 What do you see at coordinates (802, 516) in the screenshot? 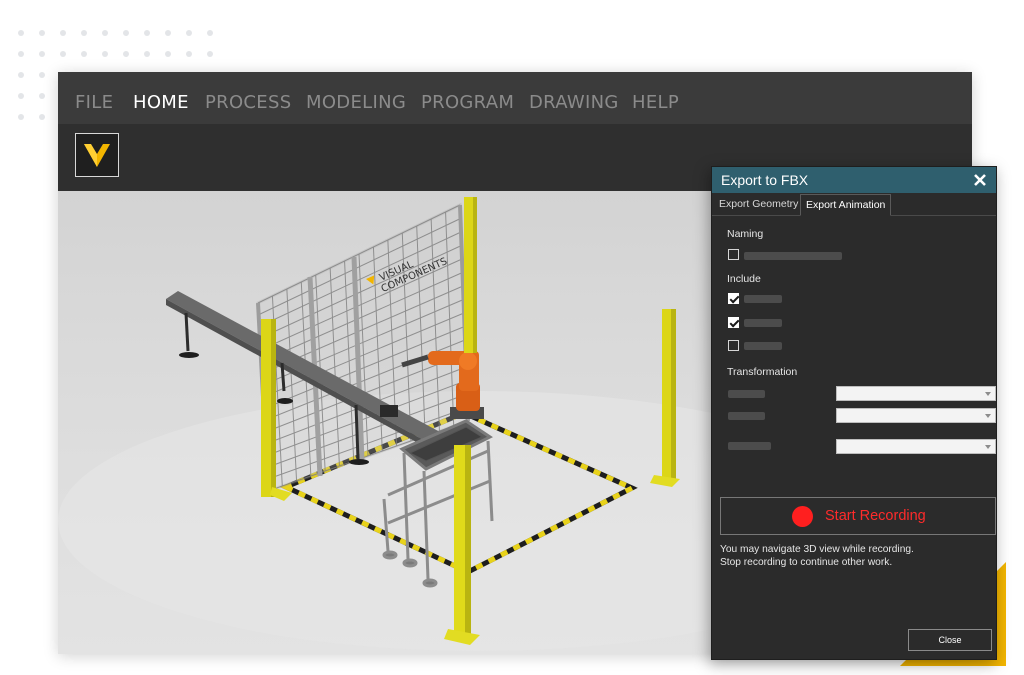
I see `record-icon` at bounding box center [802, 516].